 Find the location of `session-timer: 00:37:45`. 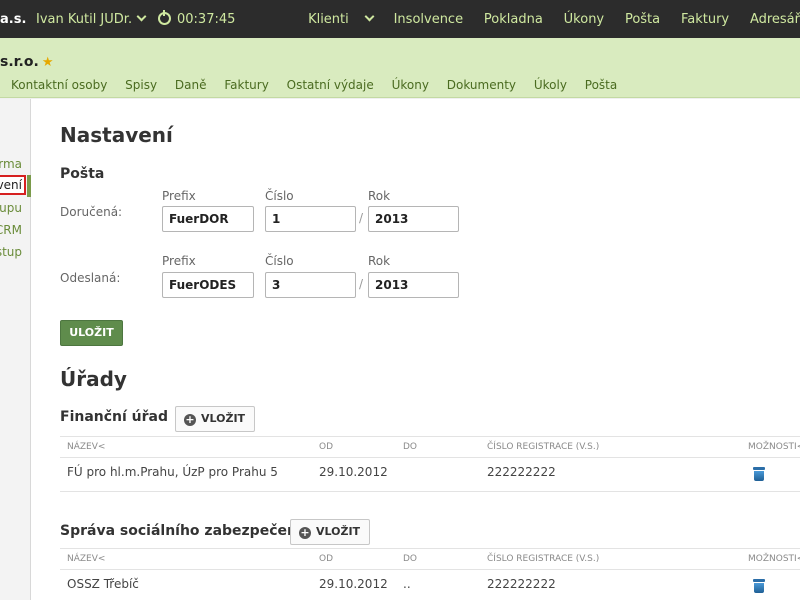

session-timer: 00:37:45 is located at coordinates (197, 18).